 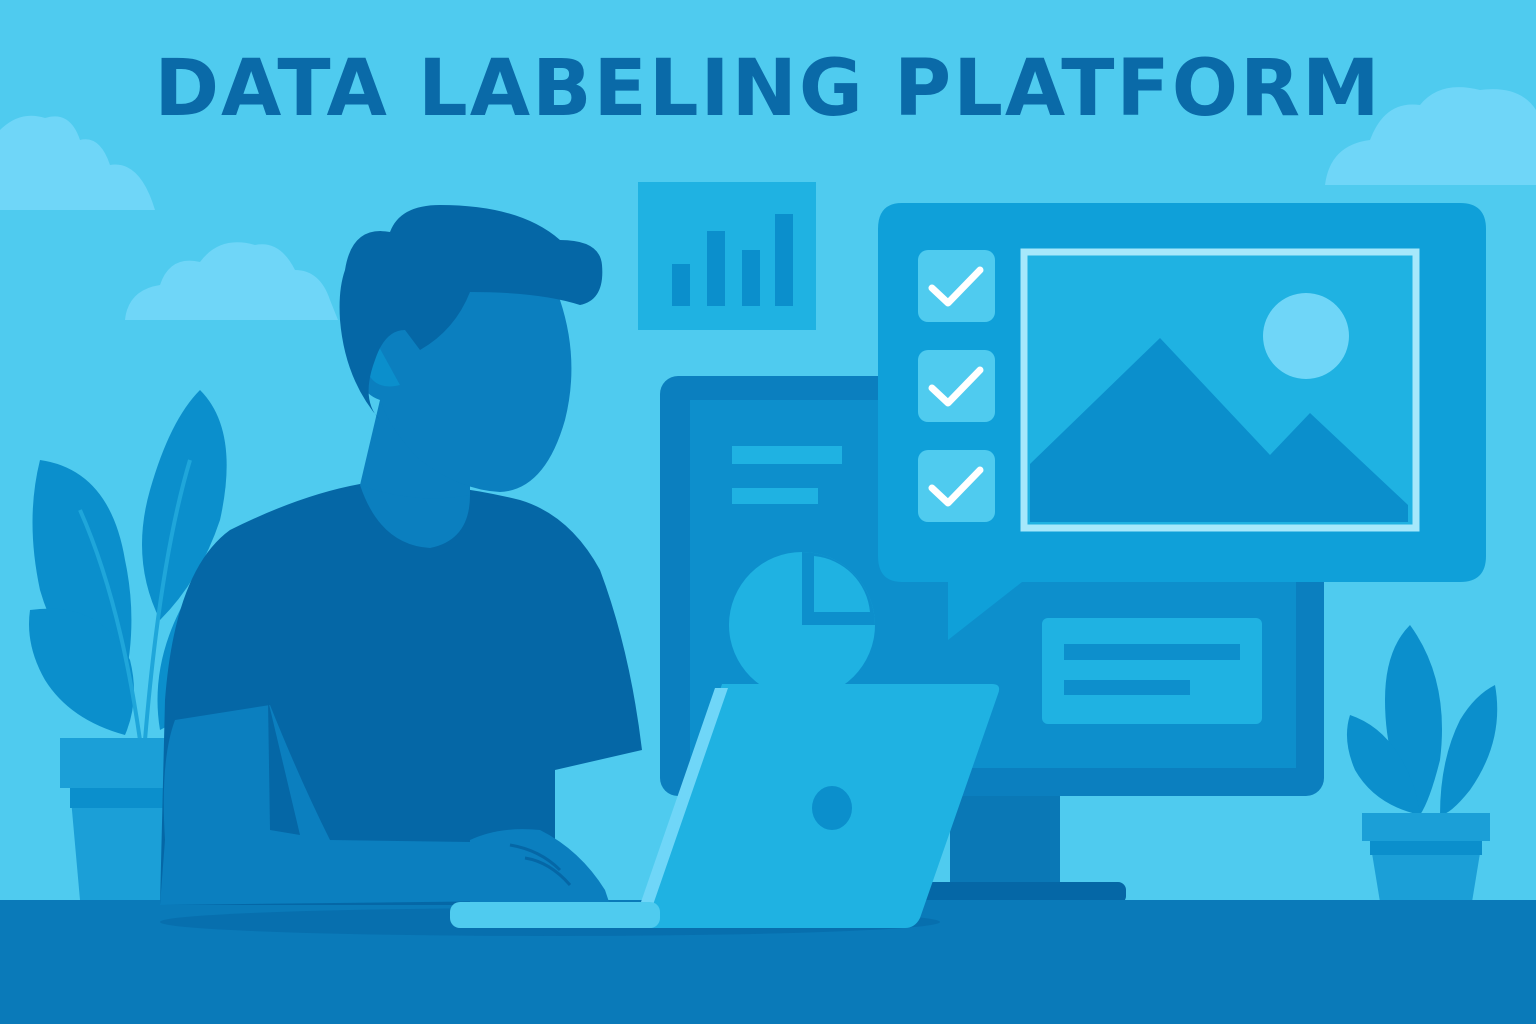 What do you see at coordinates (727, 256) in the screenshot?
I see `bar-chart-card` at bounding box center [727, 256].